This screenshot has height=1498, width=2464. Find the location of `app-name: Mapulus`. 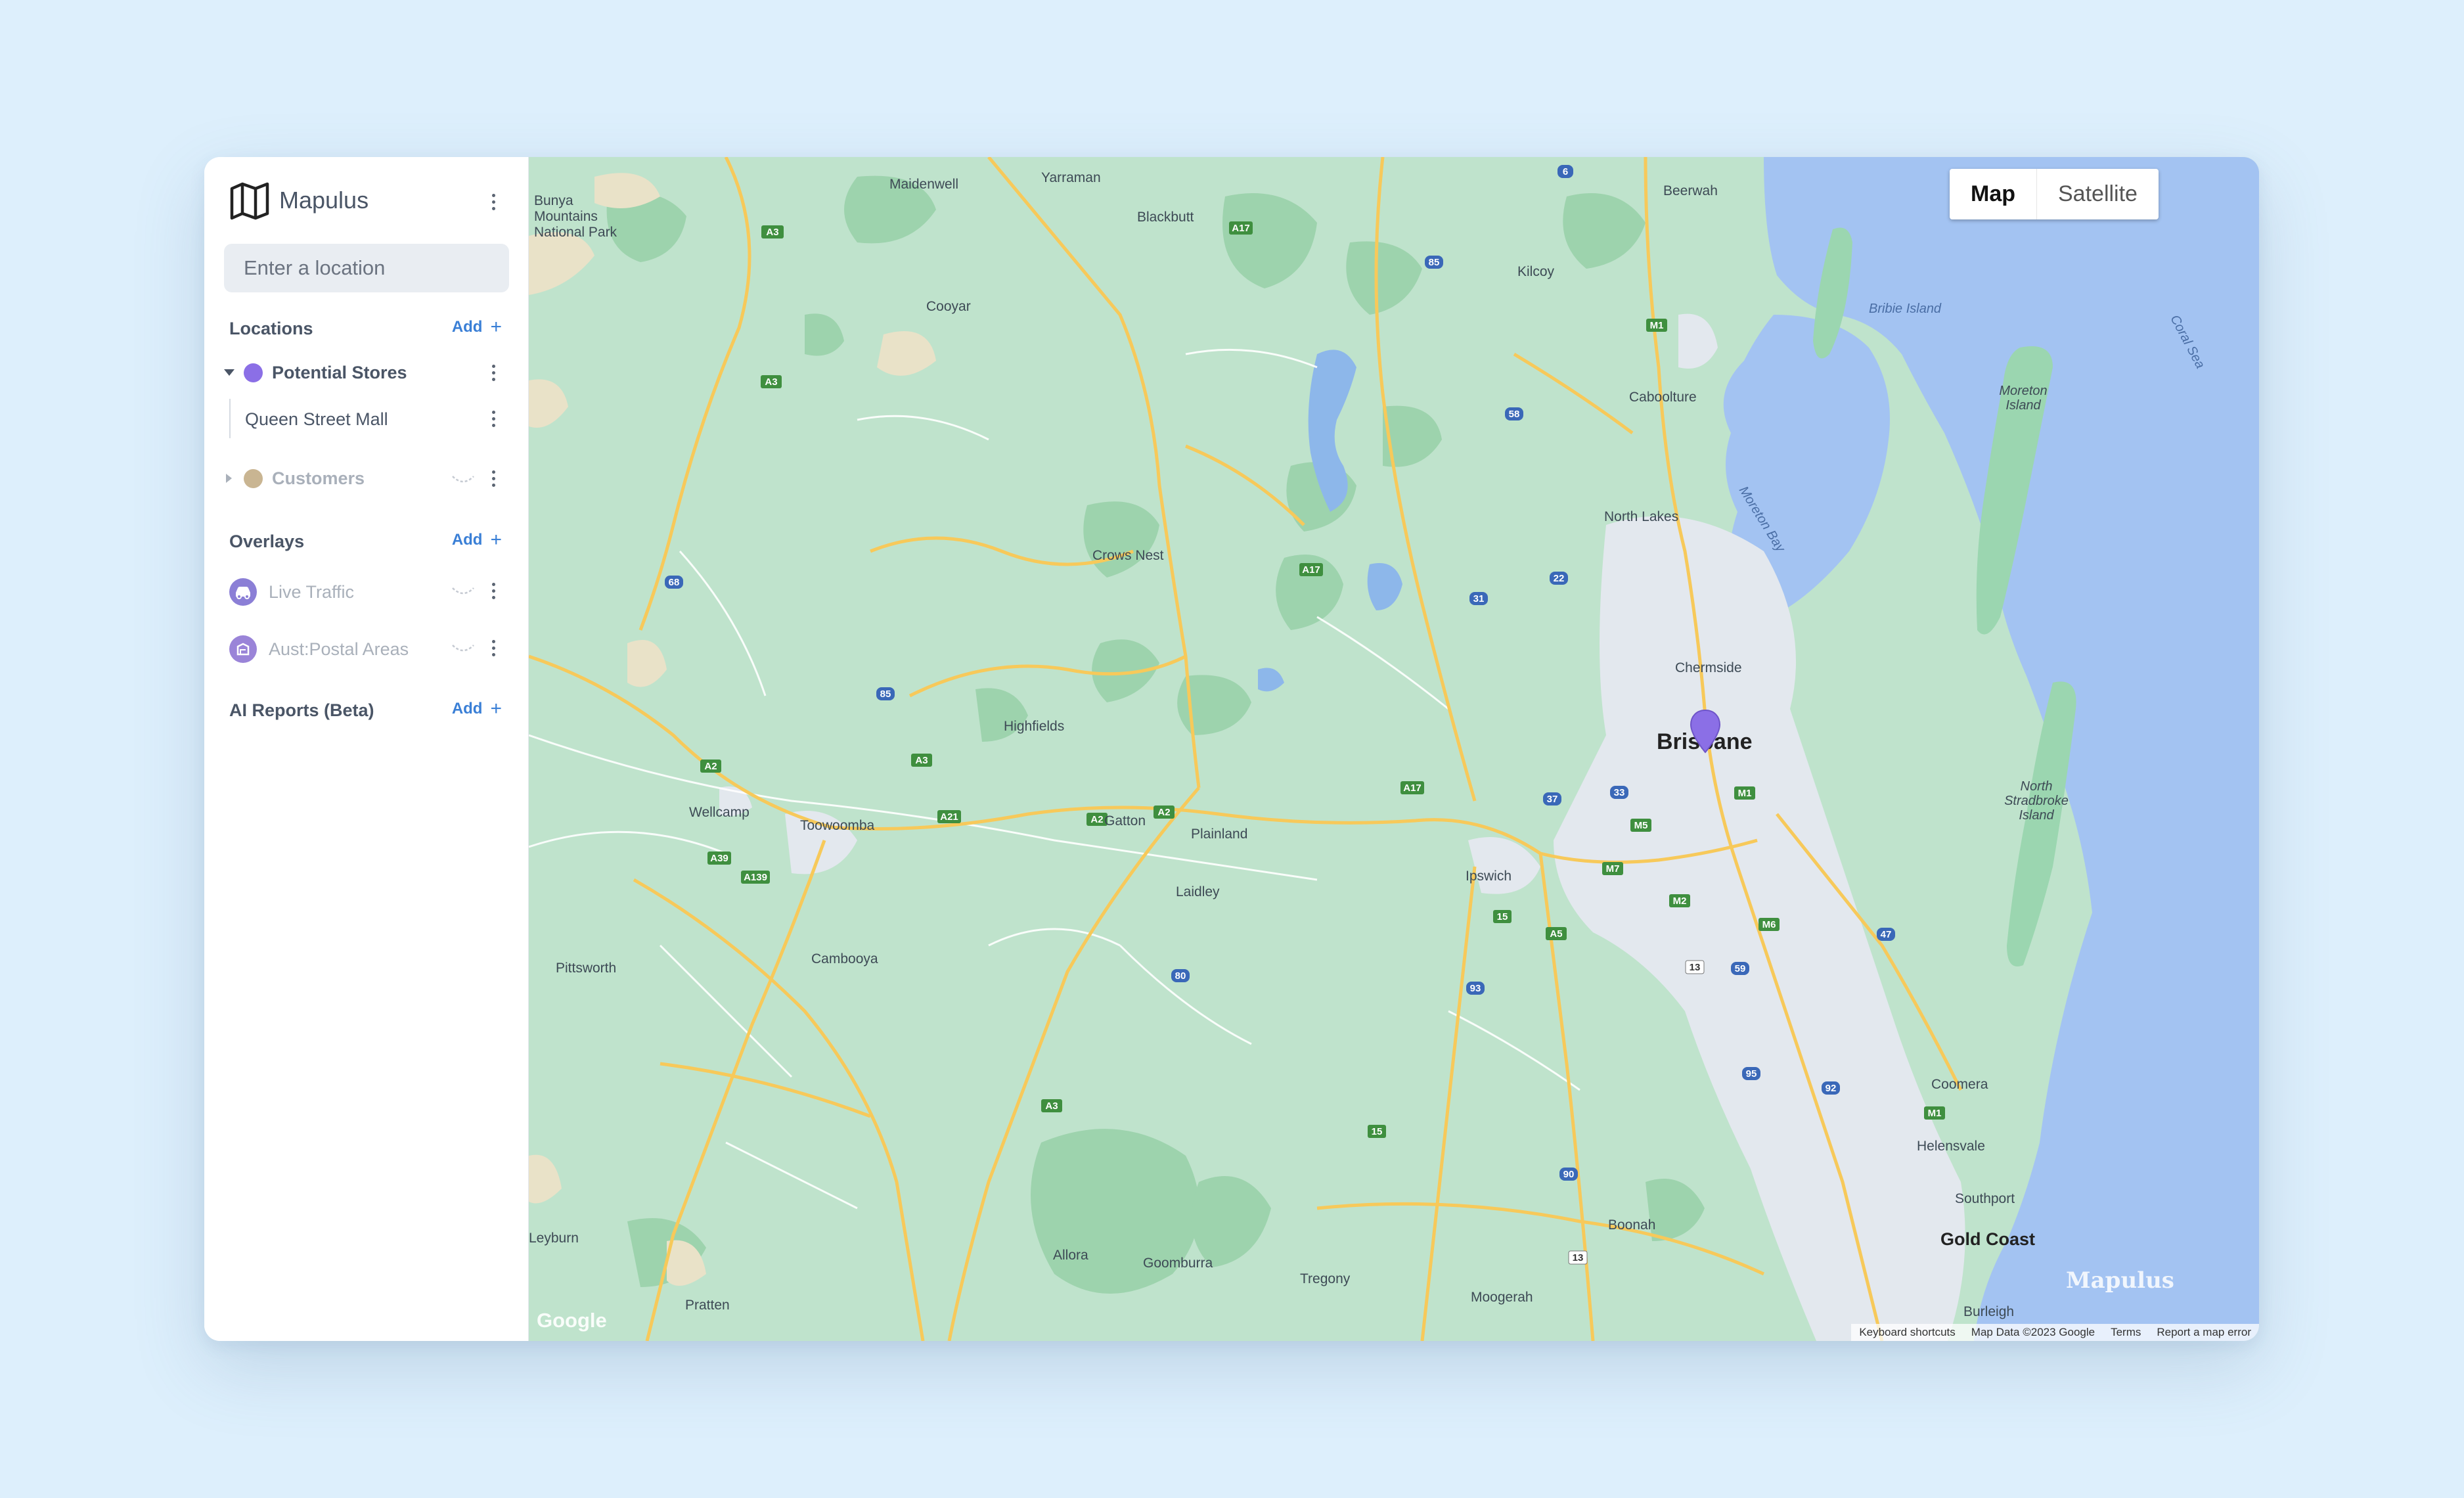

app-name: Mapulus is located at coordinates (324, 200).